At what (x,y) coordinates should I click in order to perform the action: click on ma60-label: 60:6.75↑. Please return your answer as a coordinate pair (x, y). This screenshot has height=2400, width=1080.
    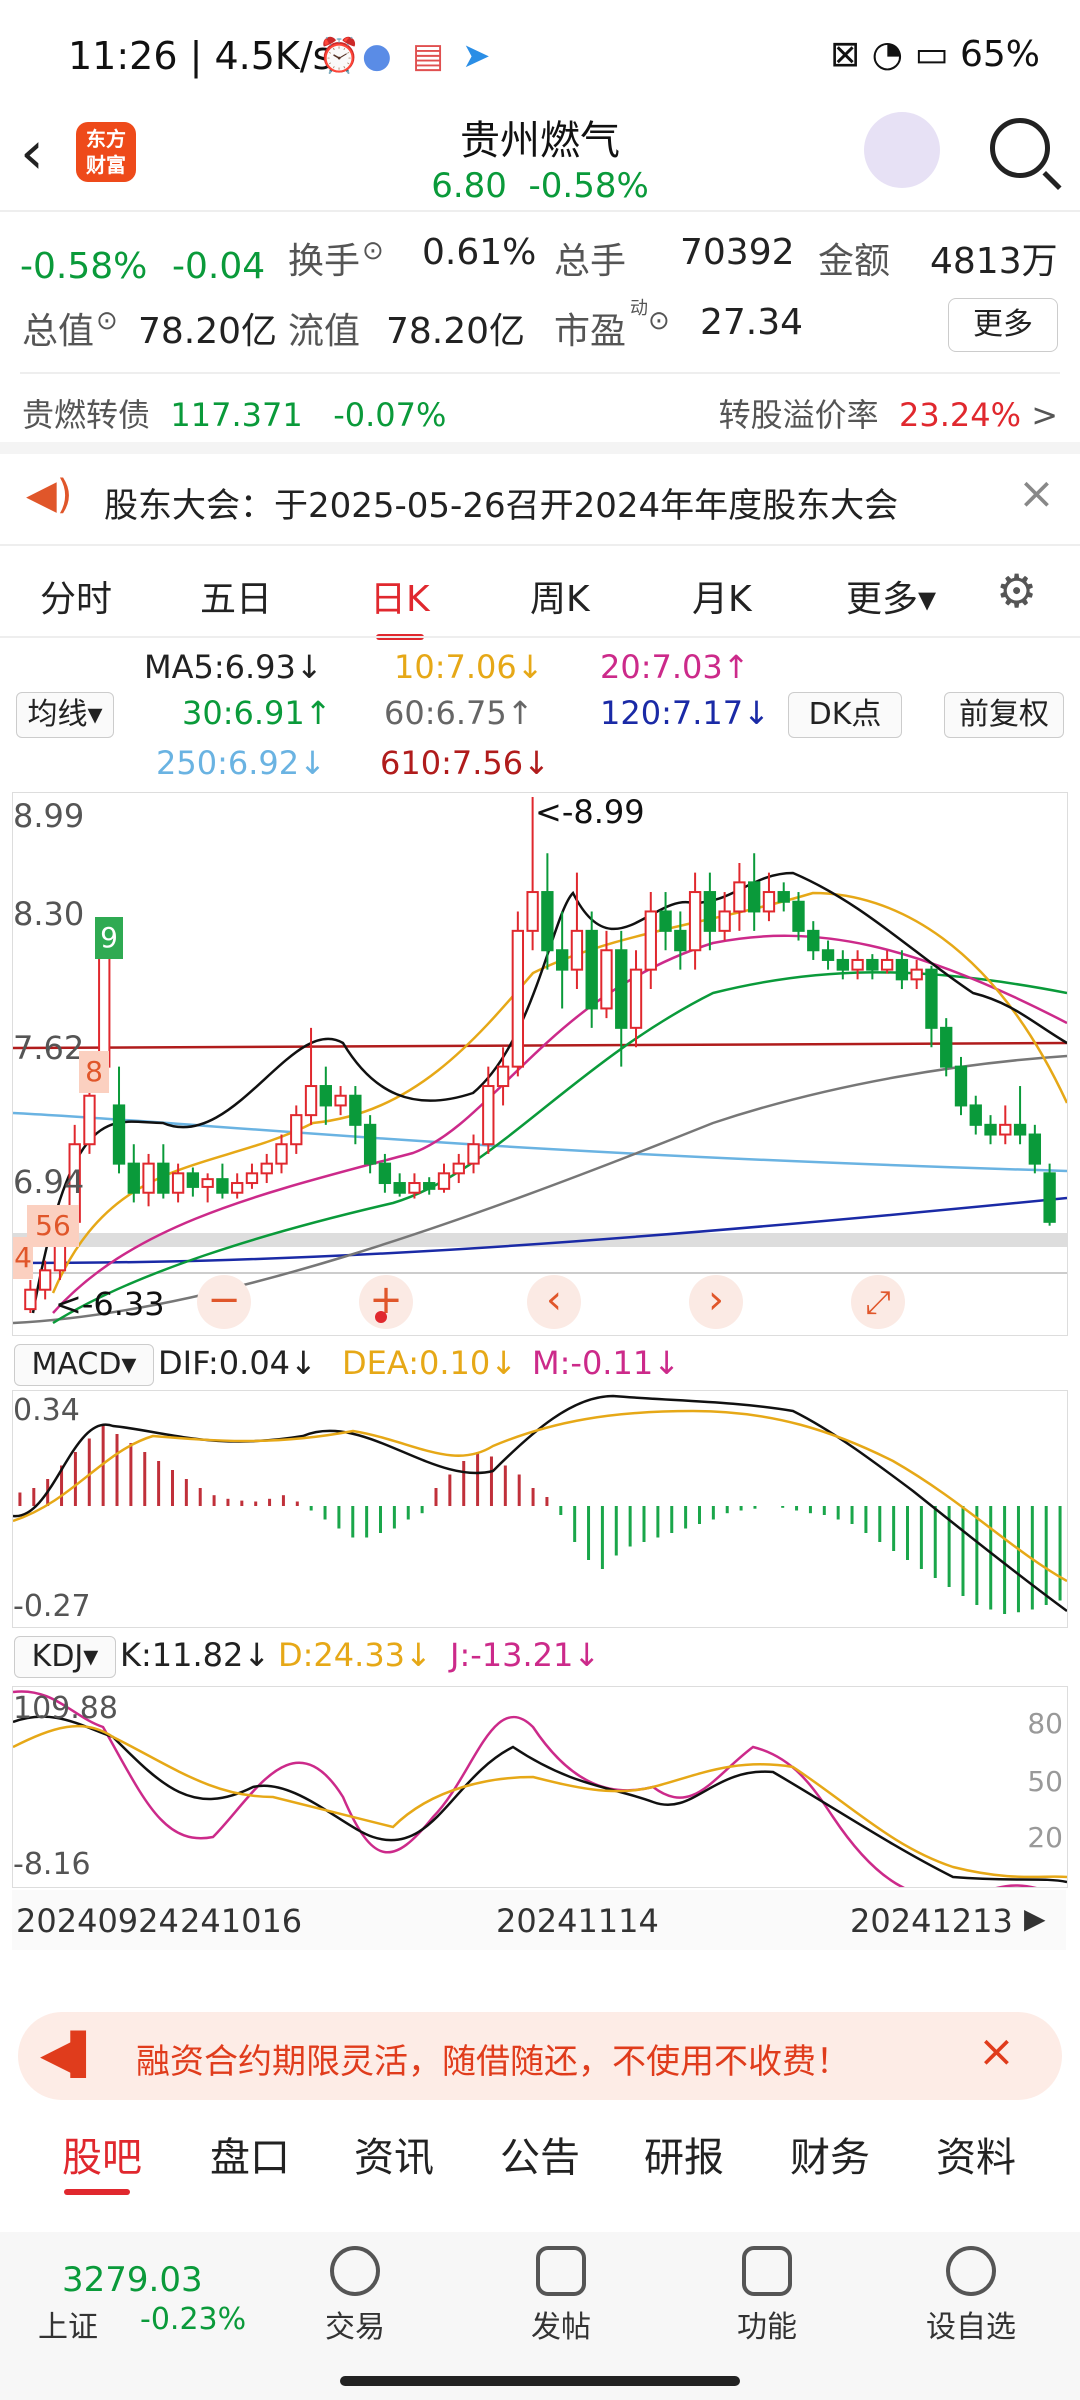
    Looking at the image, I should click on (459, 713).